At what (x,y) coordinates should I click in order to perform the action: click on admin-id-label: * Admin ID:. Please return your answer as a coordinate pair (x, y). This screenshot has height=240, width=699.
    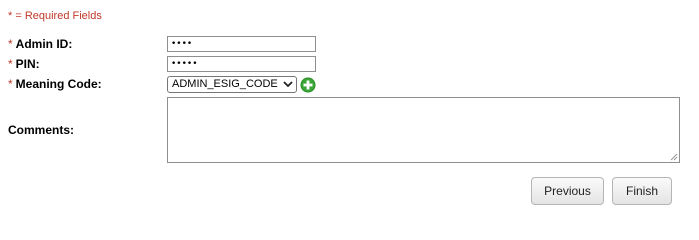
    Looking at the image, I should click on (40, 44).